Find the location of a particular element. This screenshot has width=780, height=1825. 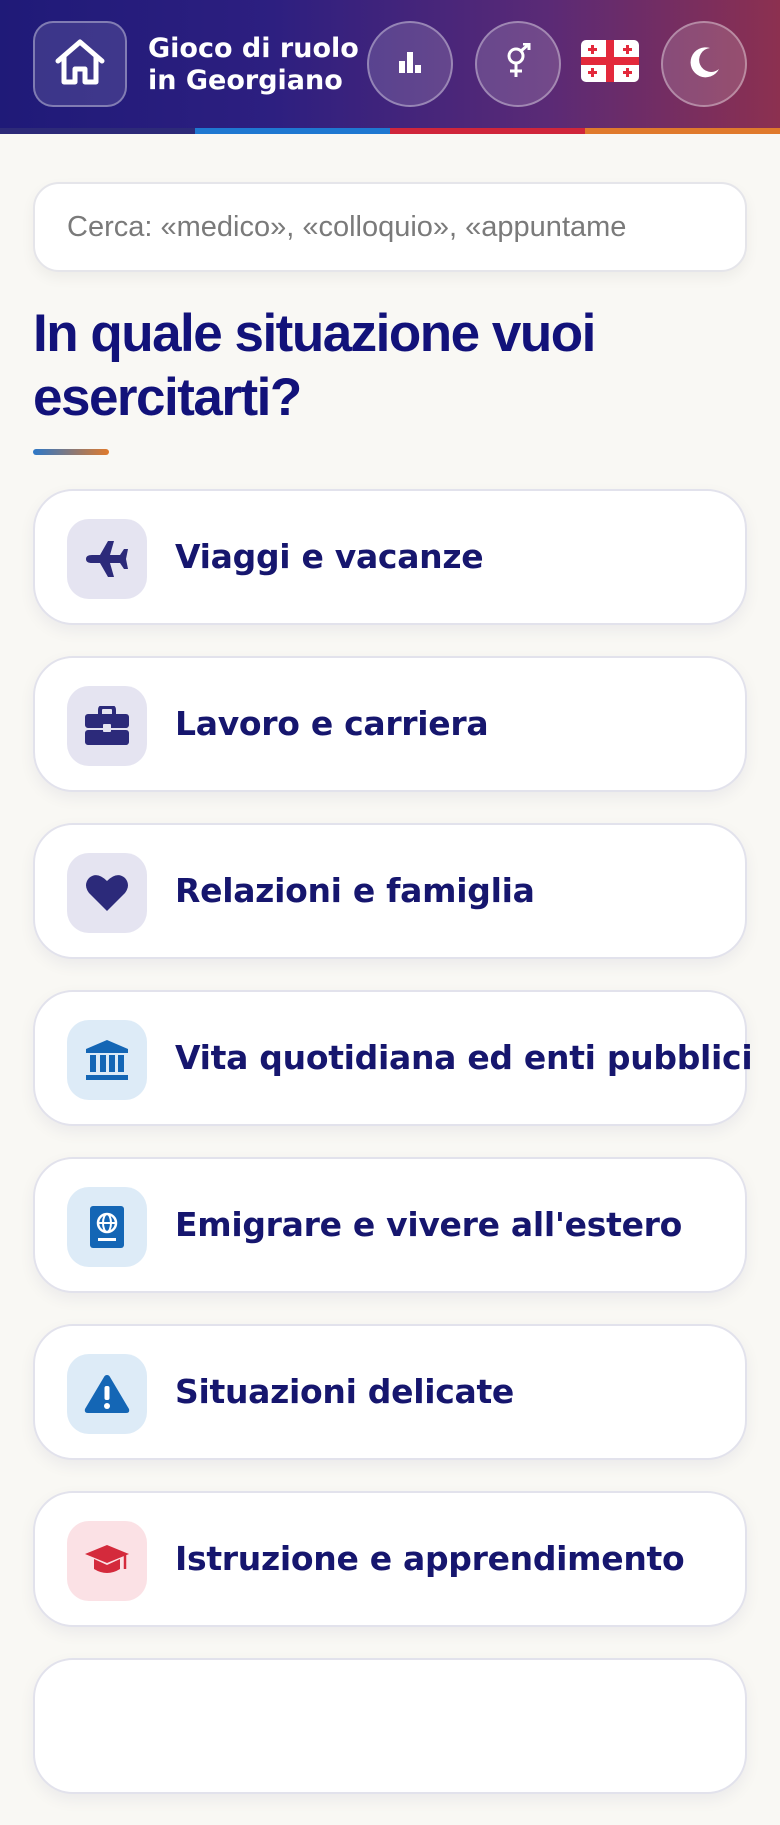

category-label: Emigrare e vivere all'estero is located at coordinates (428, 1224).